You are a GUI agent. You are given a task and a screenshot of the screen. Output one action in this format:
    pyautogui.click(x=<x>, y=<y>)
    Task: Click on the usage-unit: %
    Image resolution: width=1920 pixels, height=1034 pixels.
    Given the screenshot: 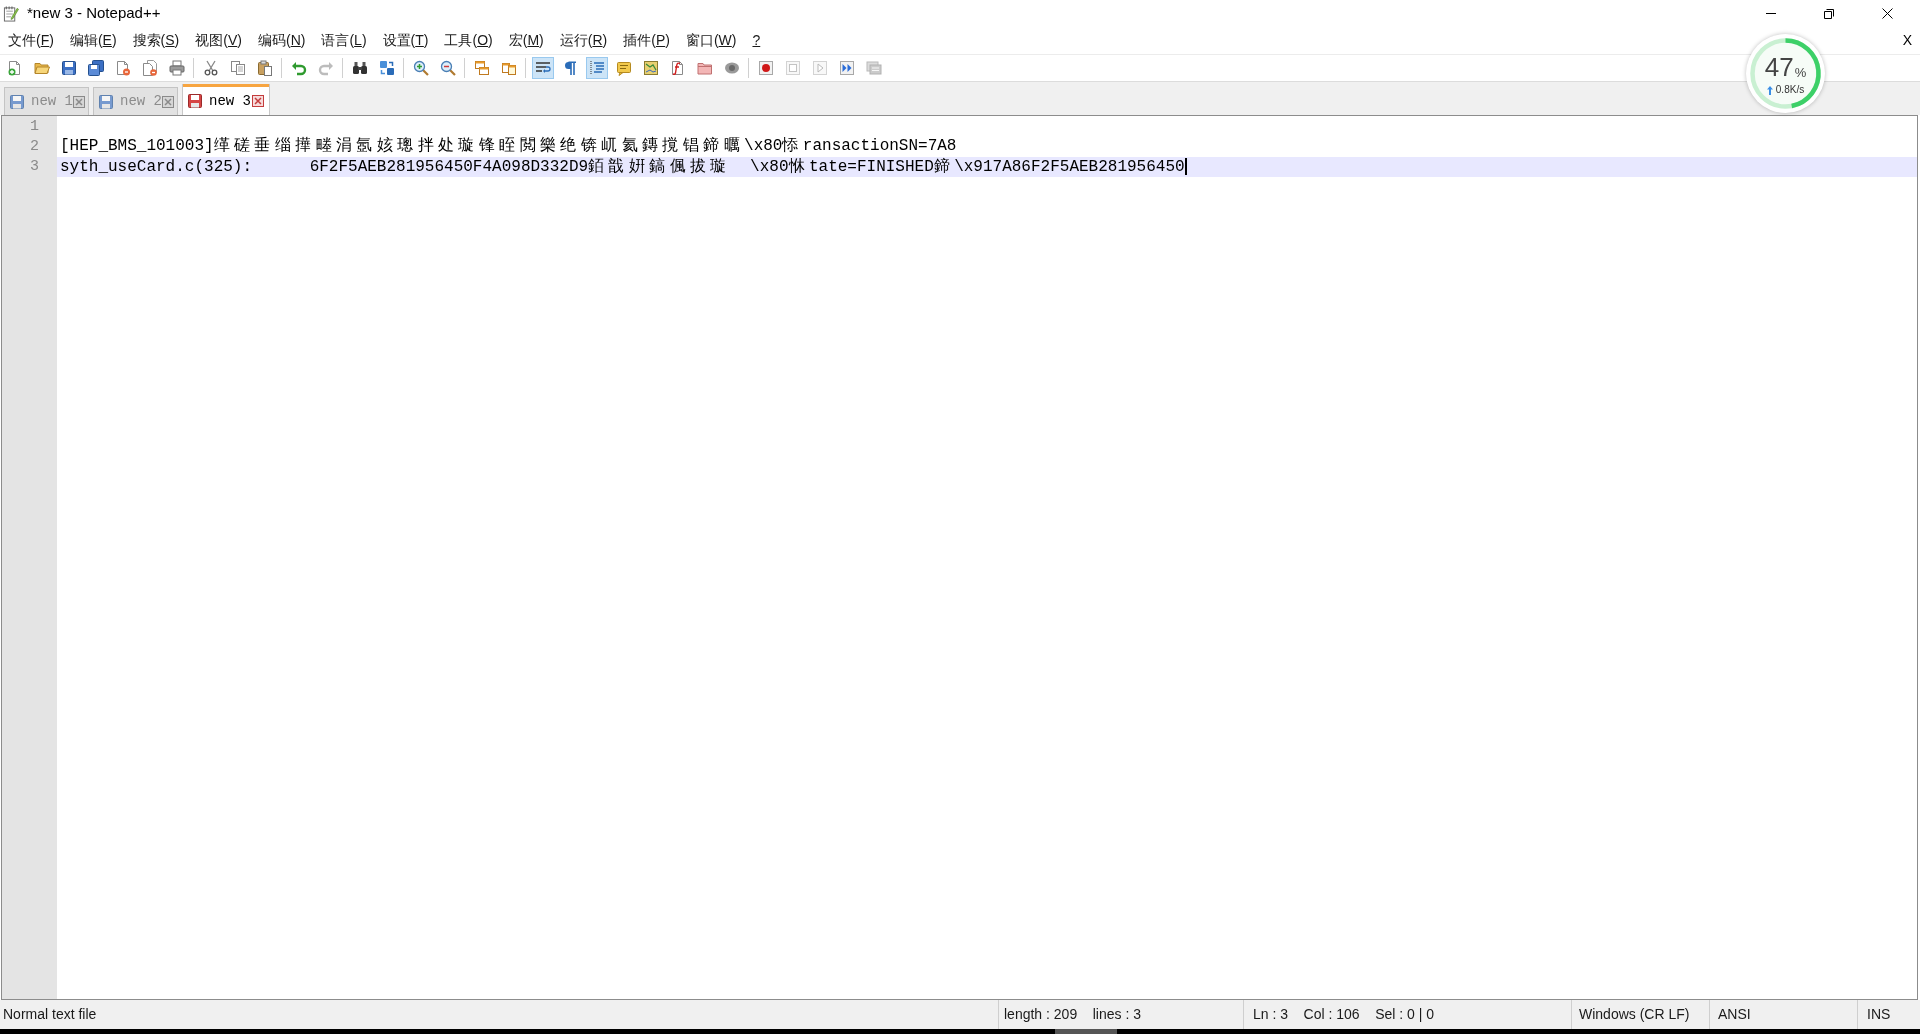 What is the action you would take?
    pyautogui.click(x=1800, y=72)
    